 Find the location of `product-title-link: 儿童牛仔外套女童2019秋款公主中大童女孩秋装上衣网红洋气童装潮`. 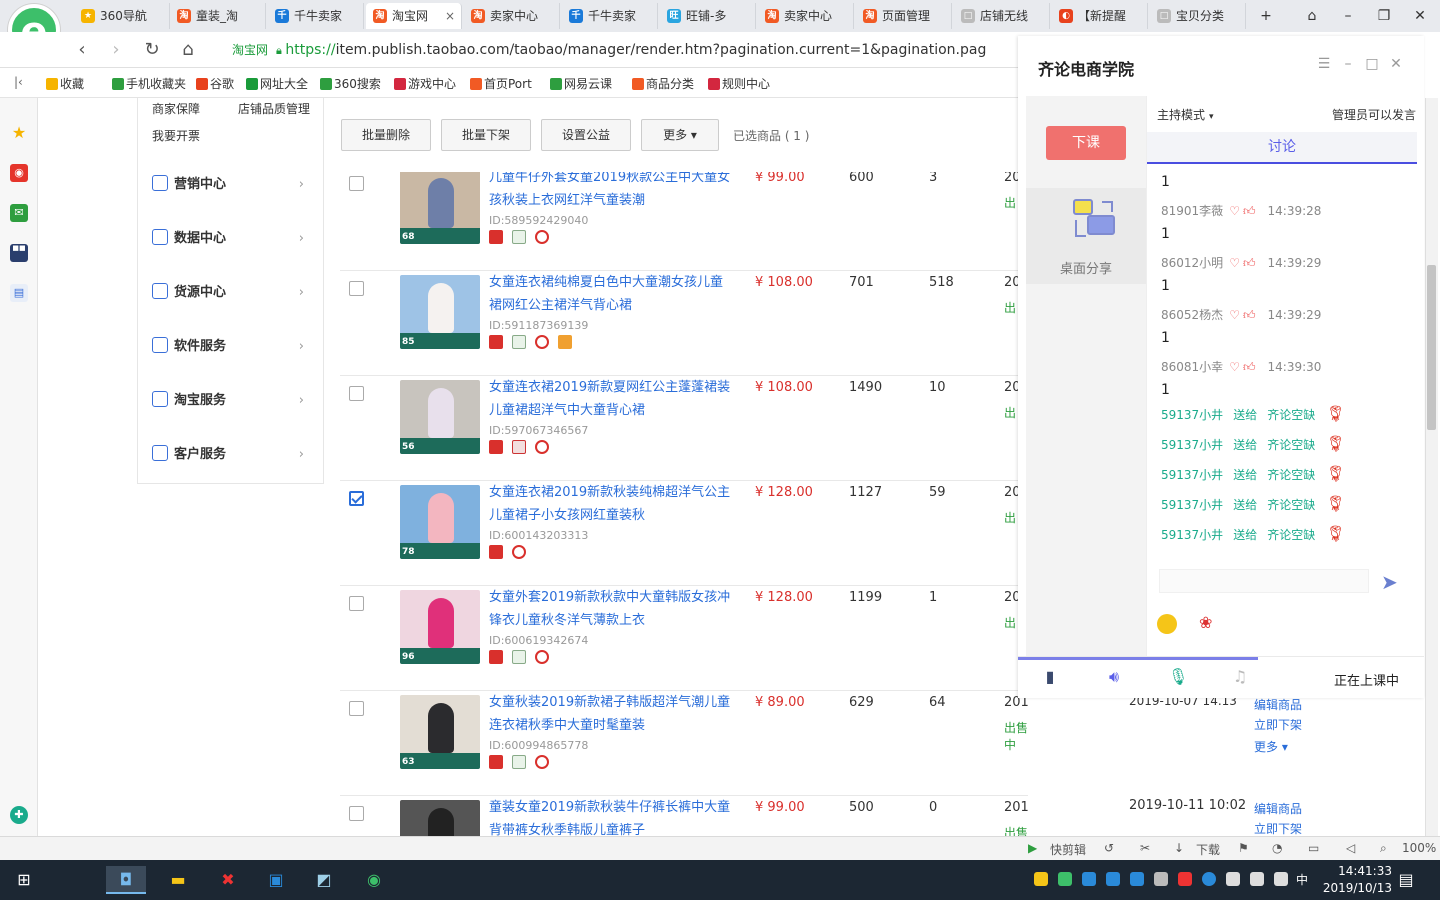

product-title-link: 儿童牛仔外套女童2019秋款公主中大童女孩秋装上衣网红洋气童装潮 is located at coordinates (612, 192).